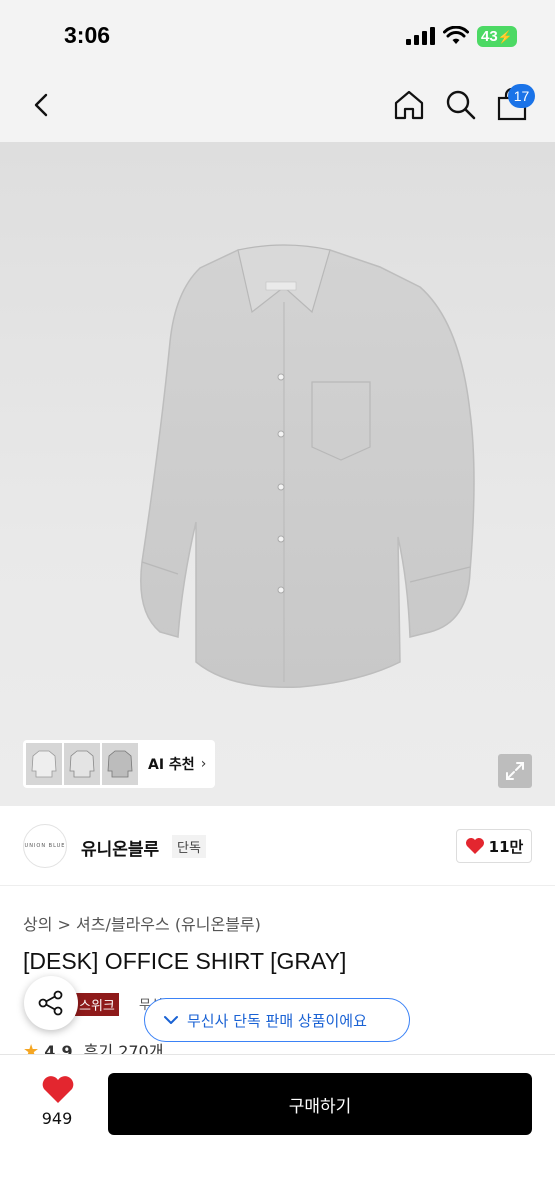 The height and width of the screenshot is (1200, 555). Describe the element at coordinates (277, 107) in the screenshot. I see `top-nav: 17` at that location.